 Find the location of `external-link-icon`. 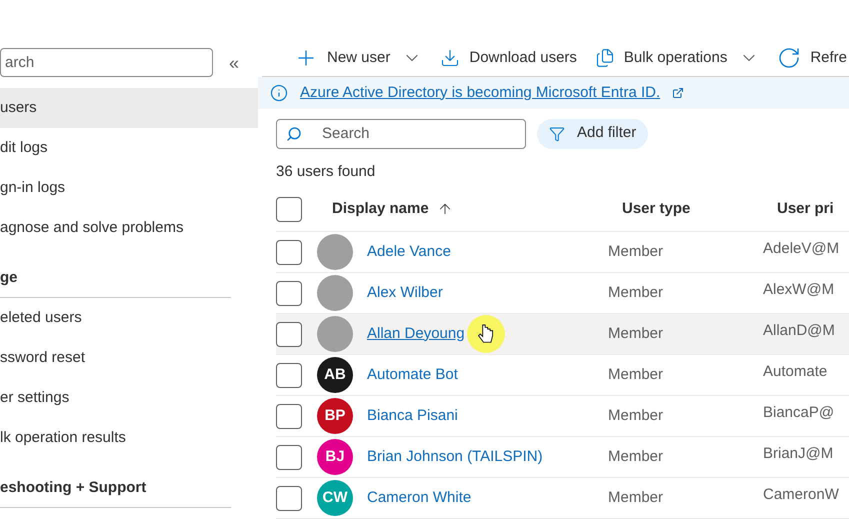

external-link-icon is located at coordinates (678, 92).